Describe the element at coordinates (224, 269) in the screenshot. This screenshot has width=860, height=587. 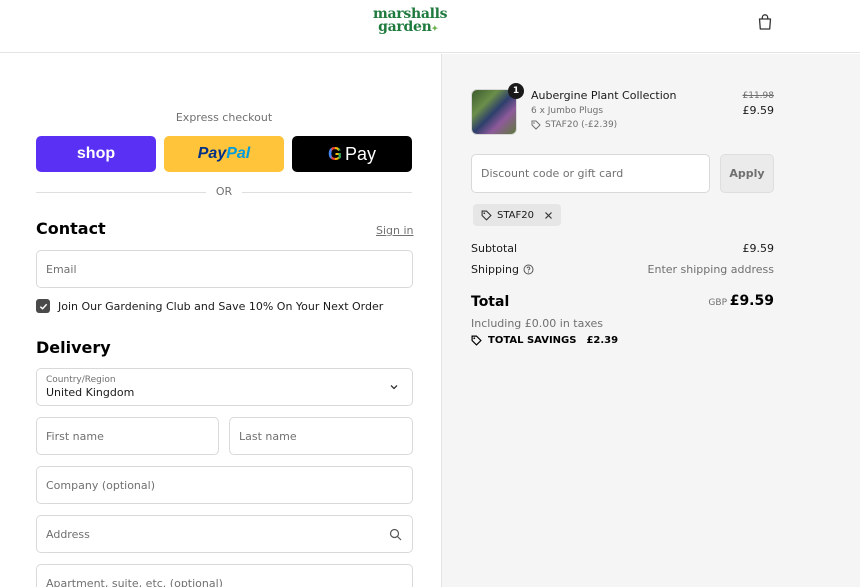
I see `email-field: Email` at that location.